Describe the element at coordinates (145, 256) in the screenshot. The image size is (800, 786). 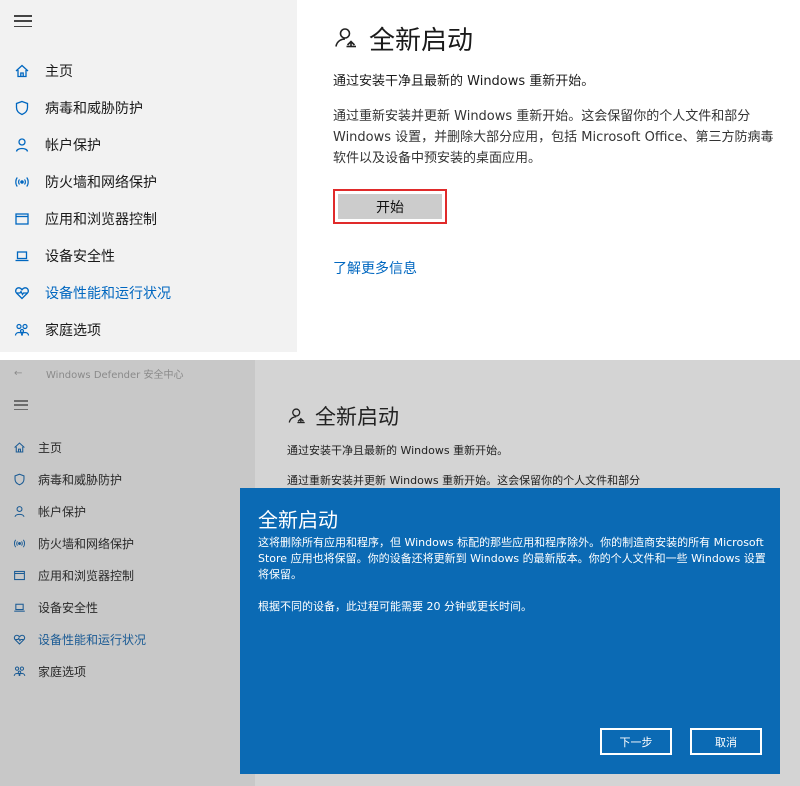
I see `sidebar-item-device-security: 设备安全性` at that location.